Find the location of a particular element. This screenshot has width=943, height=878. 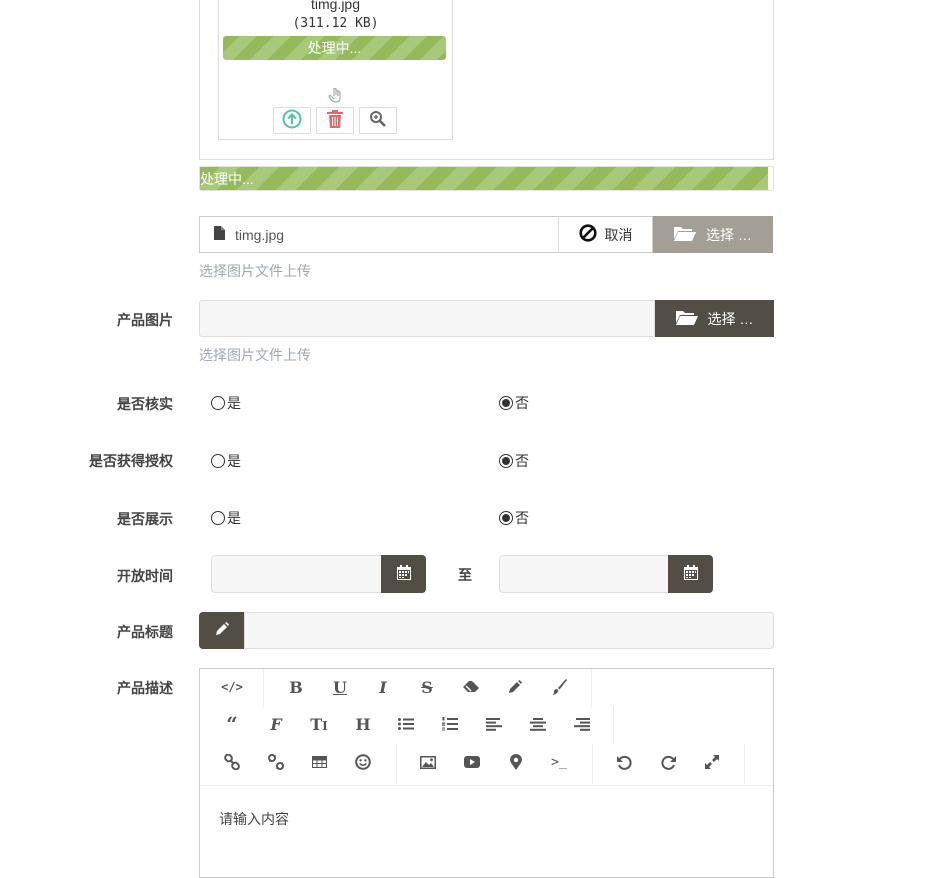

code-block-button: >_ is located at coordinates (559, 762).